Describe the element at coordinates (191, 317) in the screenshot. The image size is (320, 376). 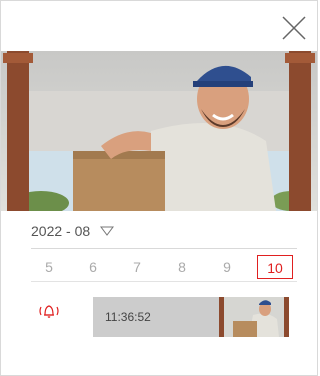
I see `event-item: 11:36:52` at that location.